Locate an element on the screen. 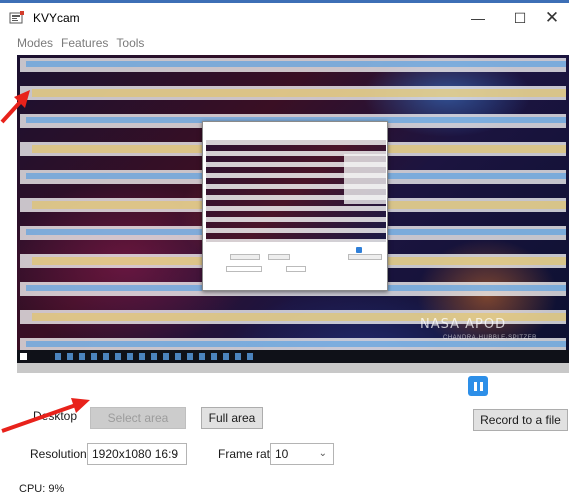  frame-rate-value: 10 is located at coordinates (282, 454).